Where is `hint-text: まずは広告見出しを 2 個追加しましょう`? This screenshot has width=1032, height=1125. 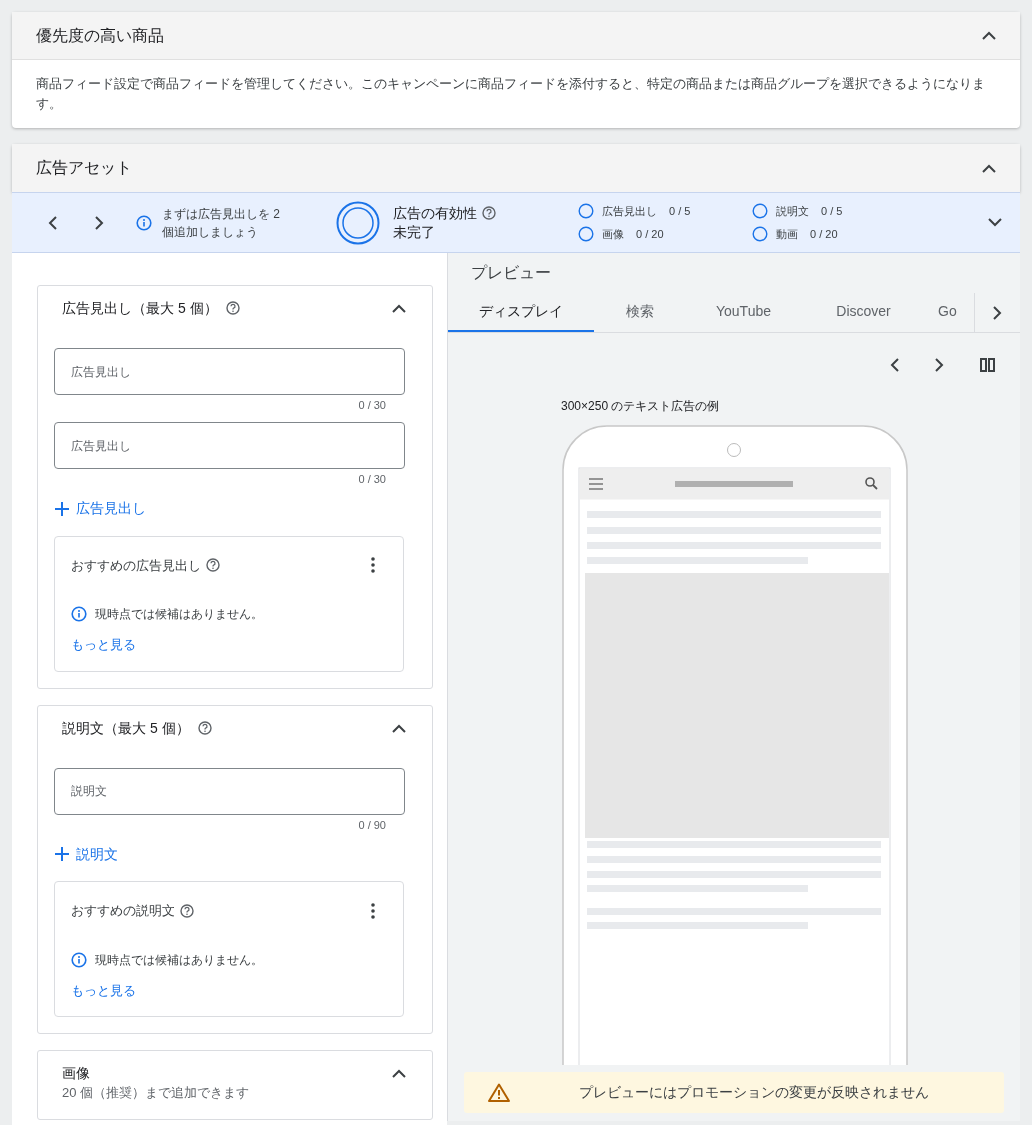
hint-text: まずは広告見出しを 2 個追加しましょう is located at coordinates (221, 223).